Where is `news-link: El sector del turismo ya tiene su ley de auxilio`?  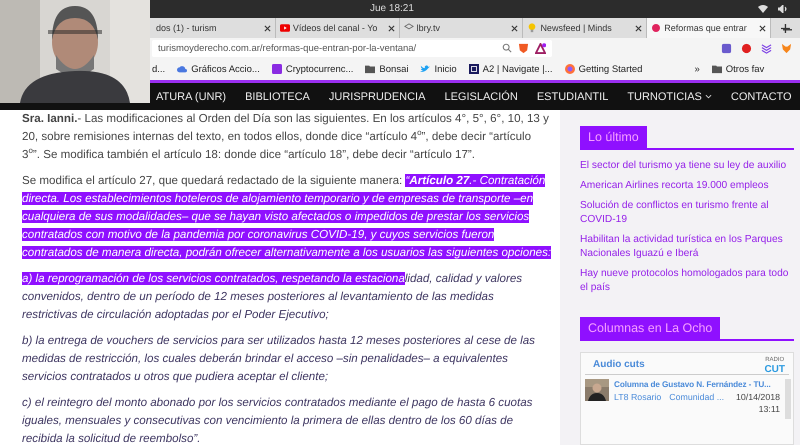 news-link: El sector del turismo ya tiene su ley de auxilio is located at coordinates (687, 166).